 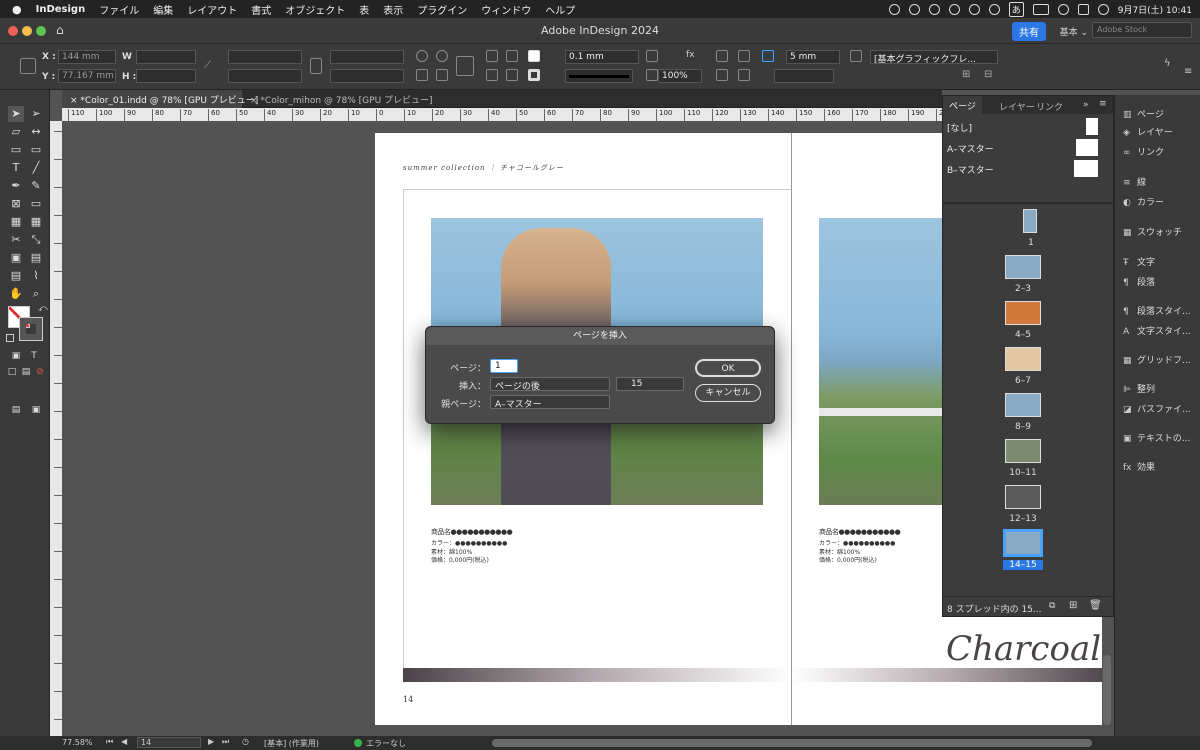 What do you see at coordinates (315, 9) in the screenshot?
I see `menu-object: オブジェクト` at bounding box center [315, 9].